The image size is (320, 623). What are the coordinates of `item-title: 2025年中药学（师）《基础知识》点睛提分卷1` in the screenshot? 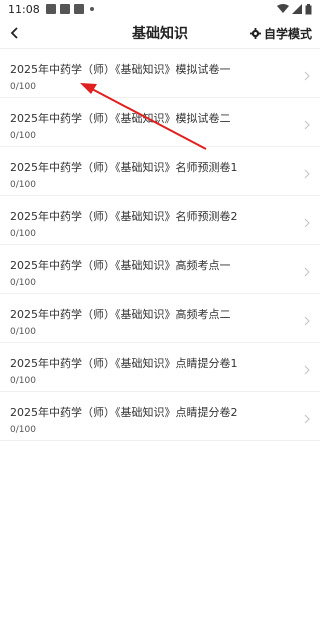 It's located at (124, 363).